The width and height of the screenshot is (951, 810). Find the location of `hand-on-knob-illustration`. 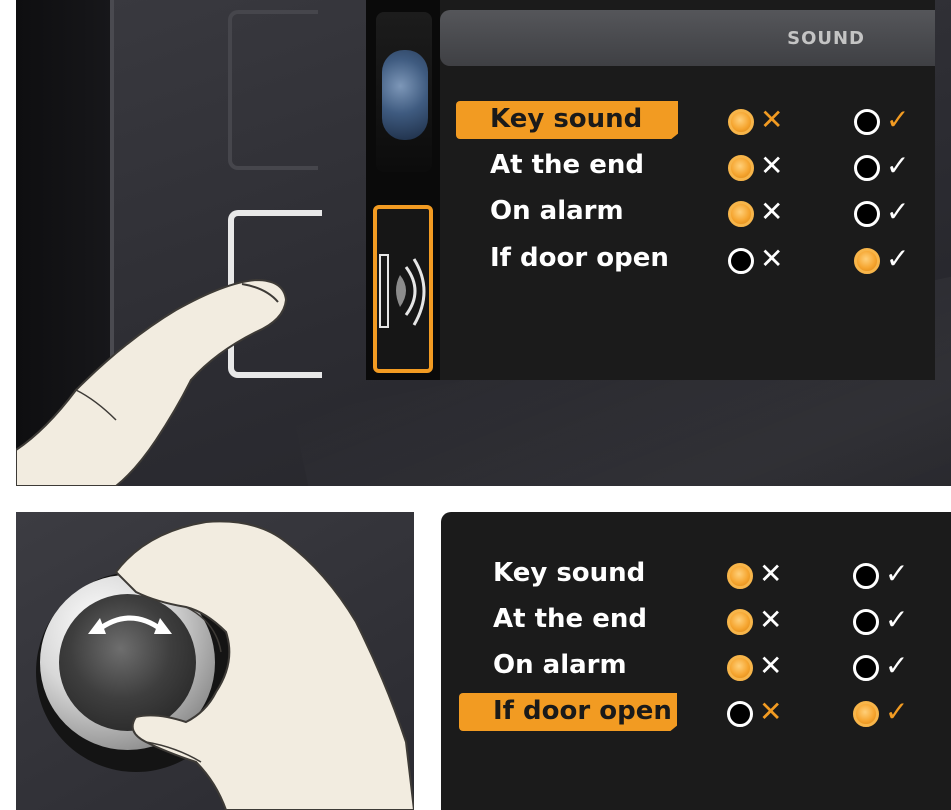

hand-on-knob-illustration is located at coordinates (264, 665).